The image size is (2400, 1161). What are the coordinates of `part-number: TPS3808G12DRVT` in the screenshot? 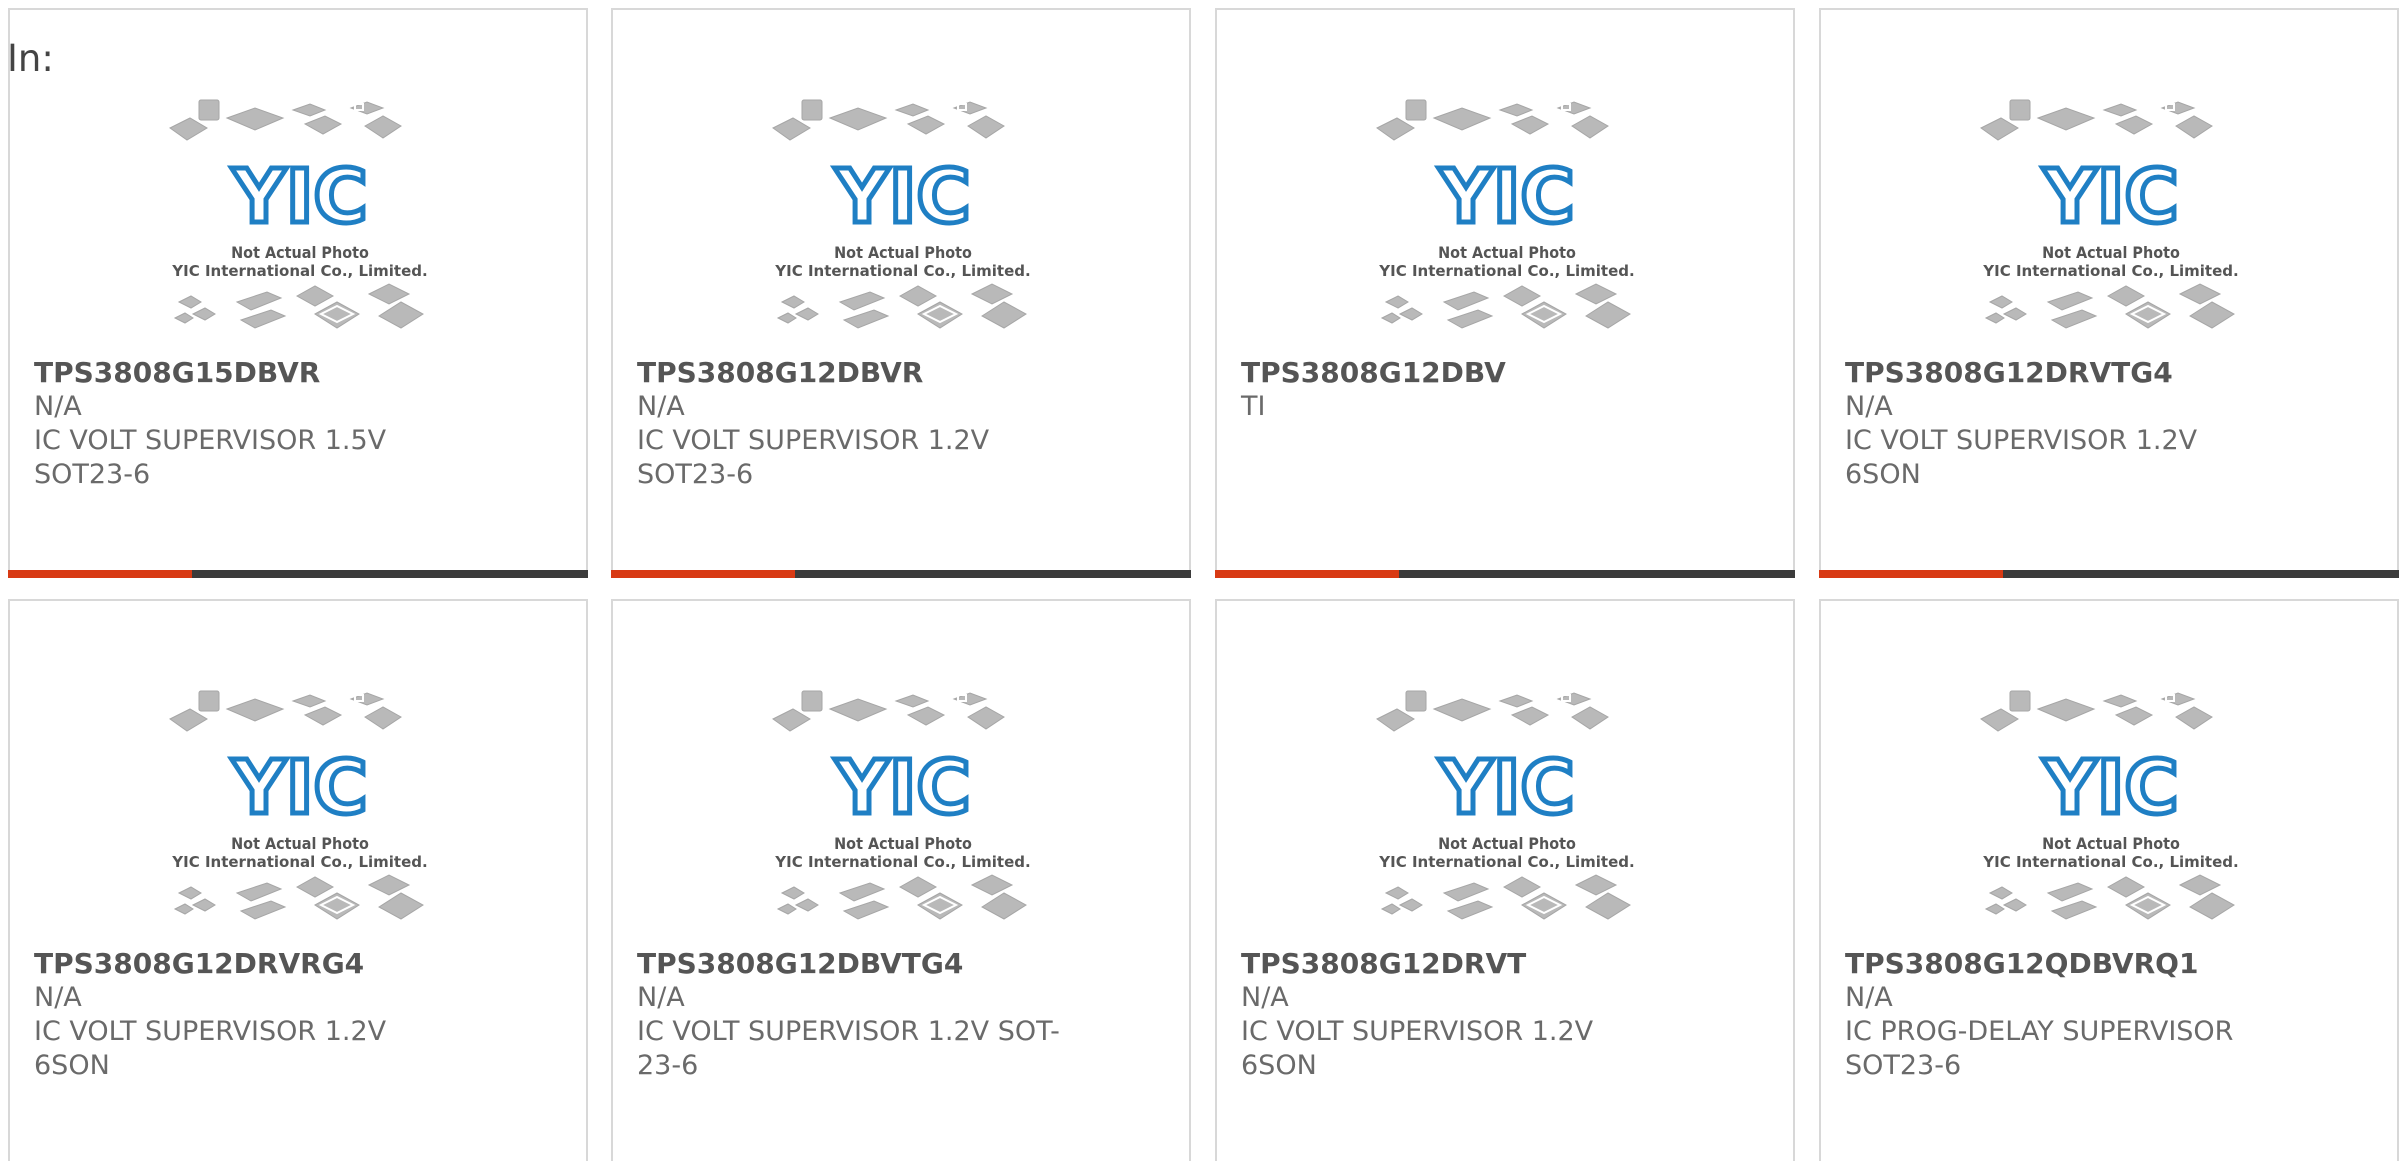 It's located at (1456, 964).